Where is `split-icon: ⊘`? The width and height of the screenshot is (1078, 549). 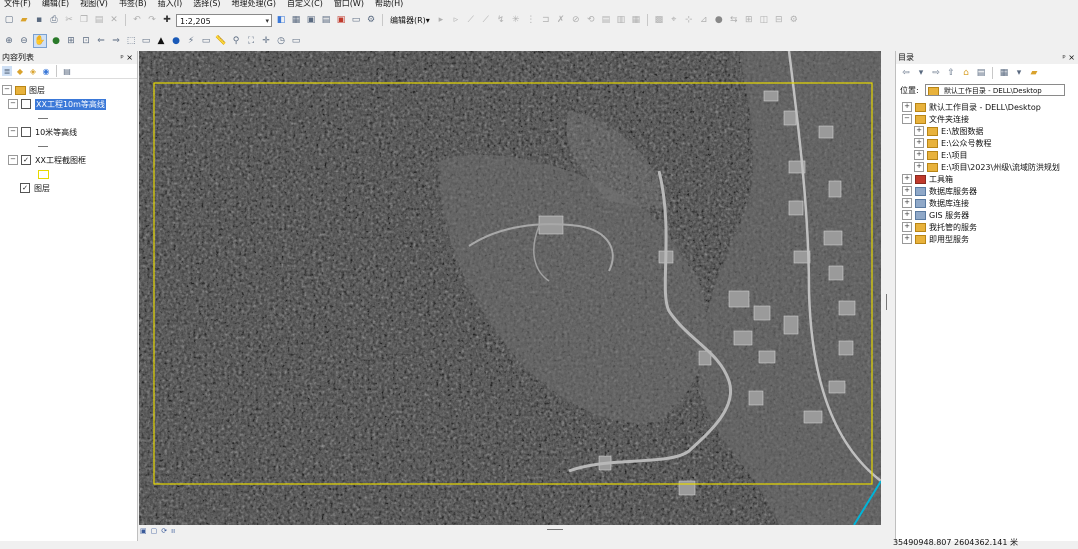 split-icon: ⊘ is located at coordinates (576, 20).